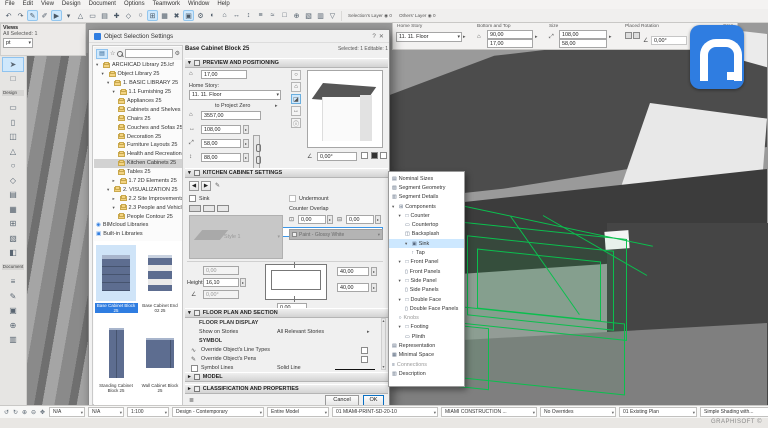  I want to click on tool-icon: ▦, so click(13, 209).